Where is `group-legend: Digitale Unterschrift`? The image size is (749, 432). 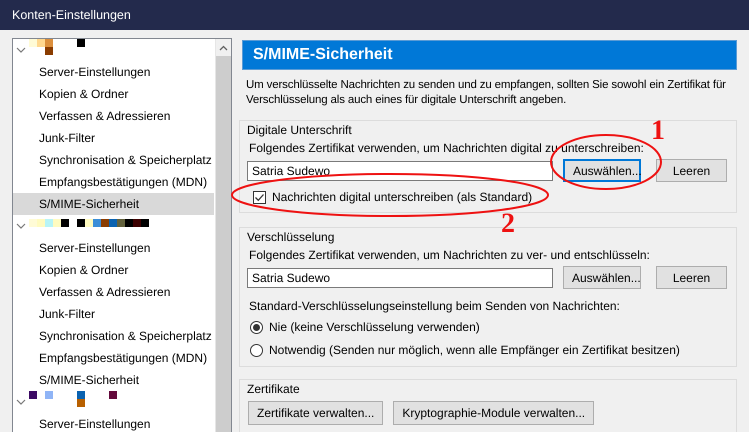 group-legend: Digitale Unterschrift is located at coordinates (300, 130).